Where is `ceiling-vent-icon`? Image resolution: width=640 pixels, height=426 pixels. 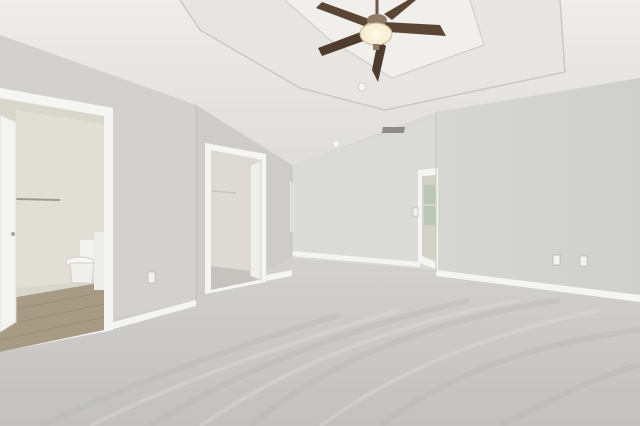
ceiling-vent-icon is located at coordinates (393, 130).